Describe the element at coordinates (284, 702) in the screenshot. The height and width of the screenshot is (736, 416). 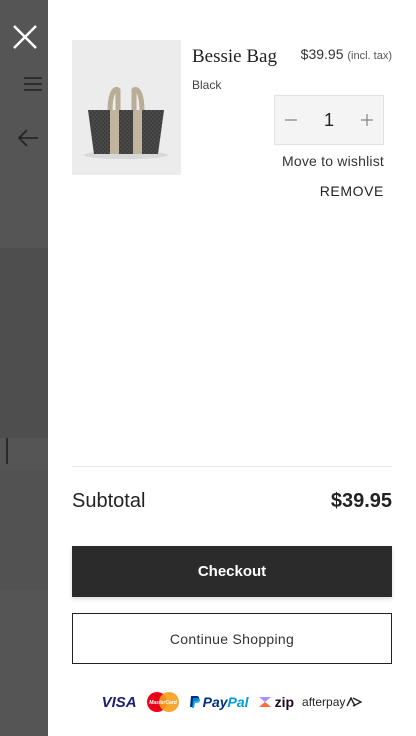
I see `zip-label: zip` at that location.